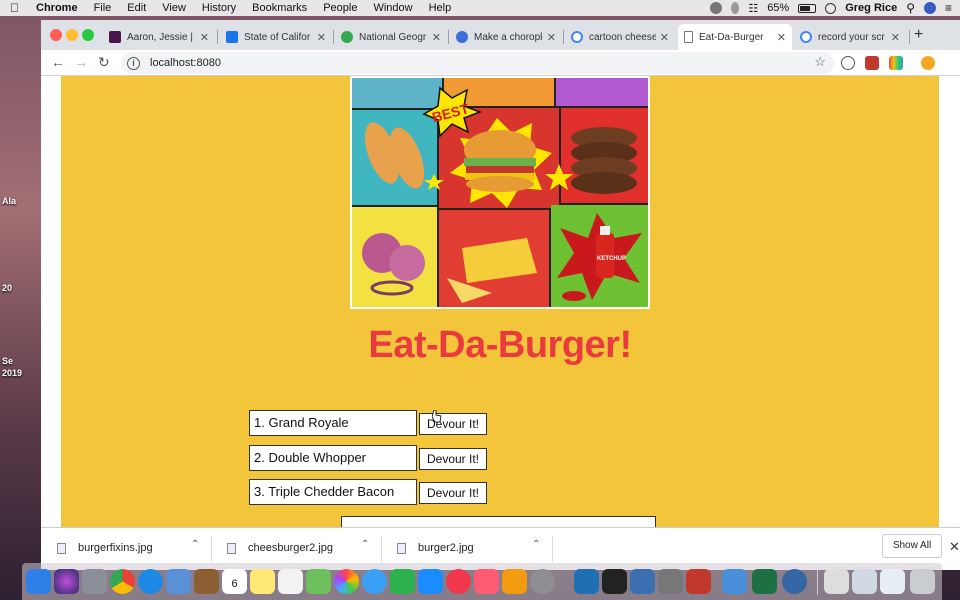  Describe the element at coordinates (174, 8) in the screenshot. I see `menu-view: View` at that location.